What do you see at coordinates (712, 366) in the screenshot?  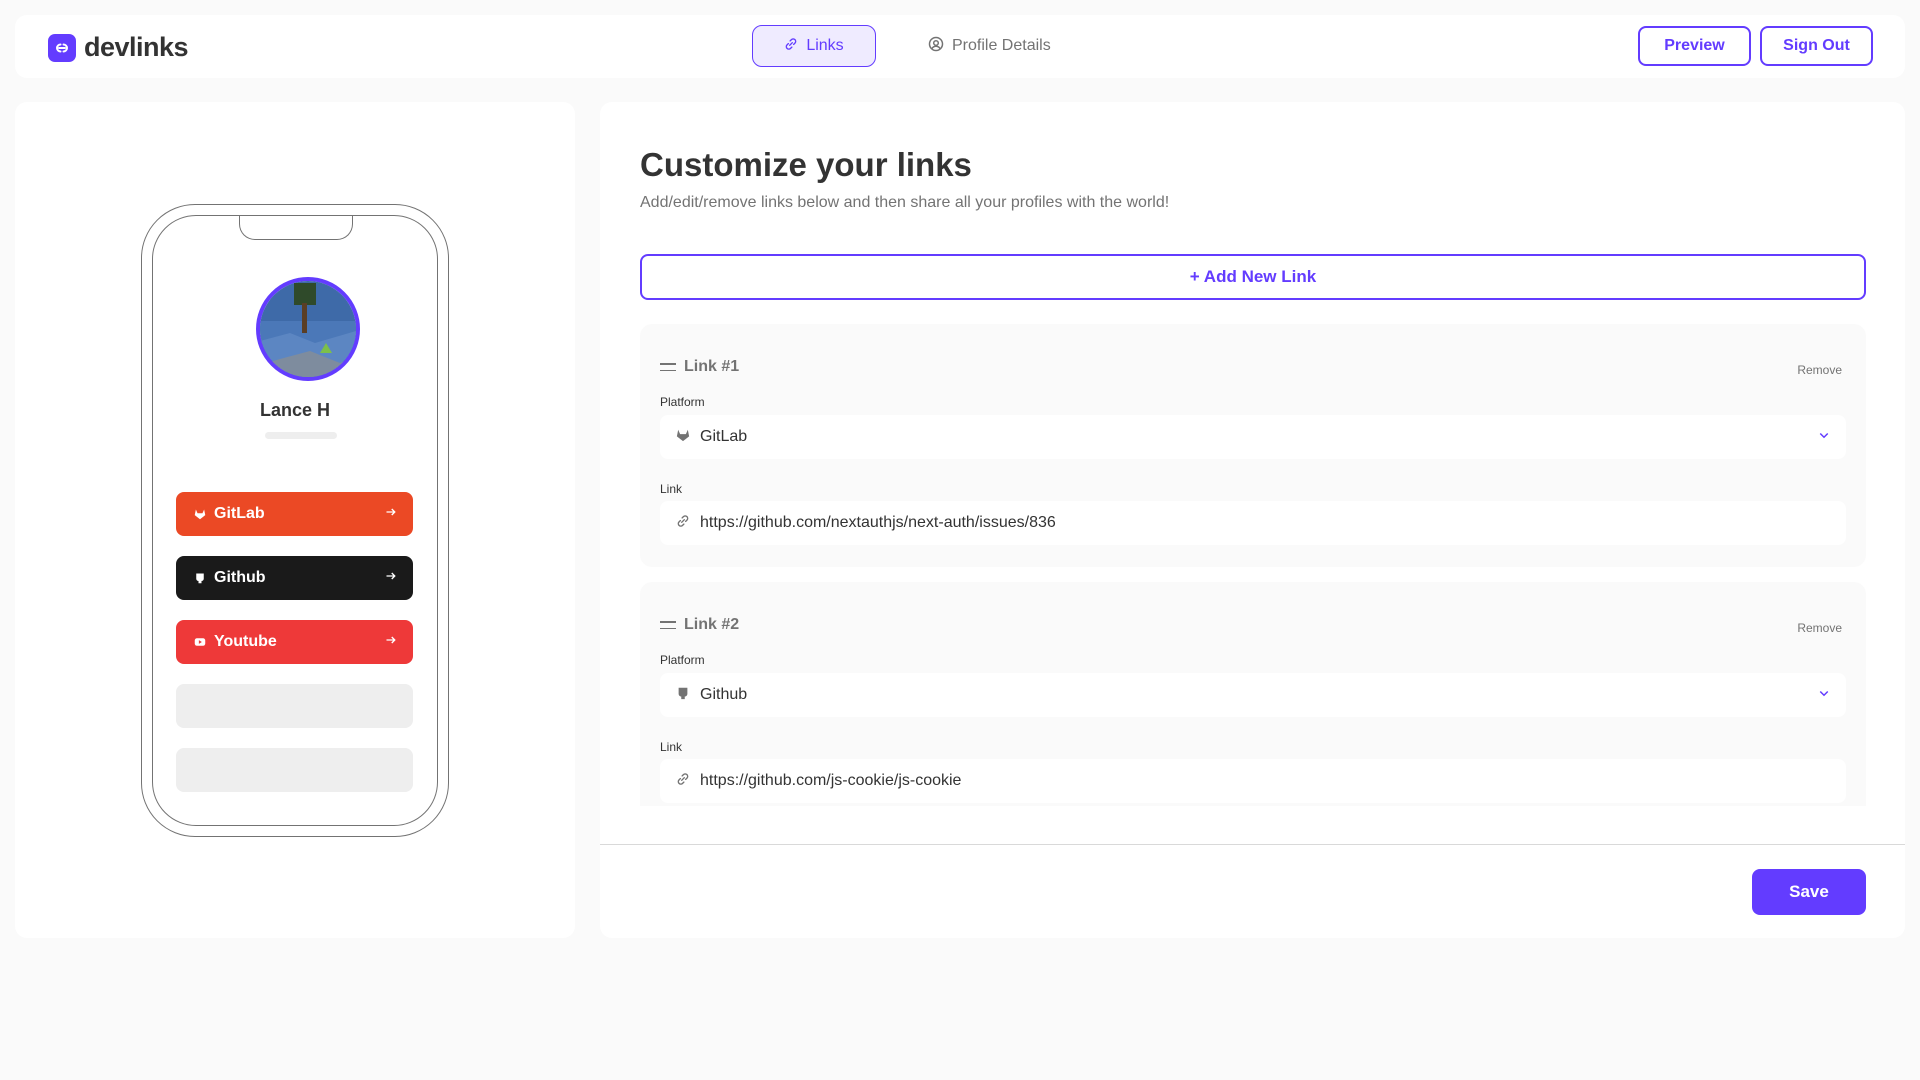 I see `link-card-title: Link #1` at bounding box center [712, 366].